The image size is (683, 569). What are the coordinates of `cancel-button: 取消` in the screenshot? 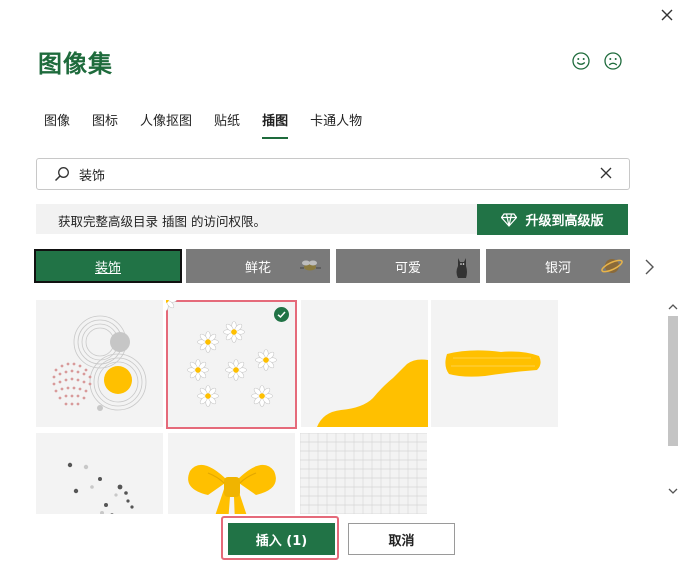 It's located at (401, 539).